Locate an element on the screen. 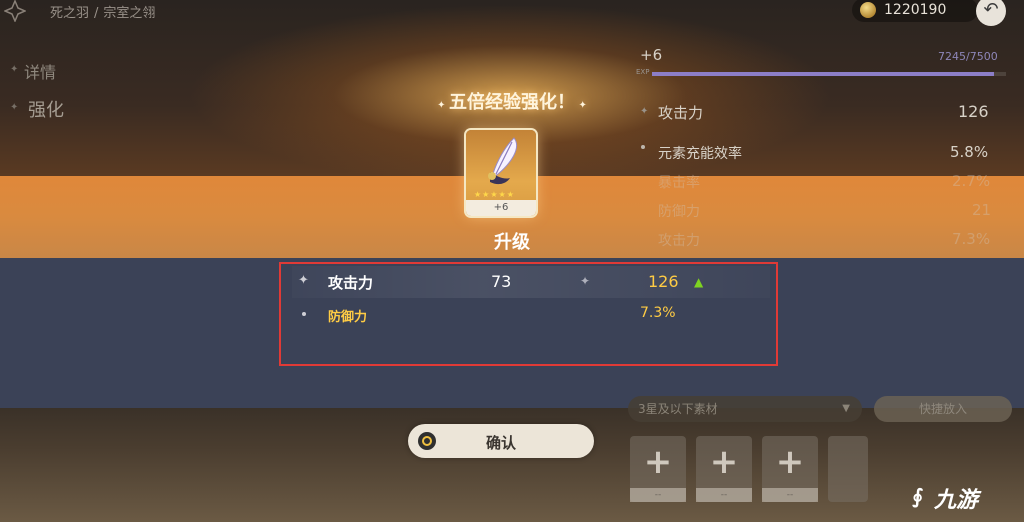  chevron-down-icon: ▼ is located at coordinates (846, 408).